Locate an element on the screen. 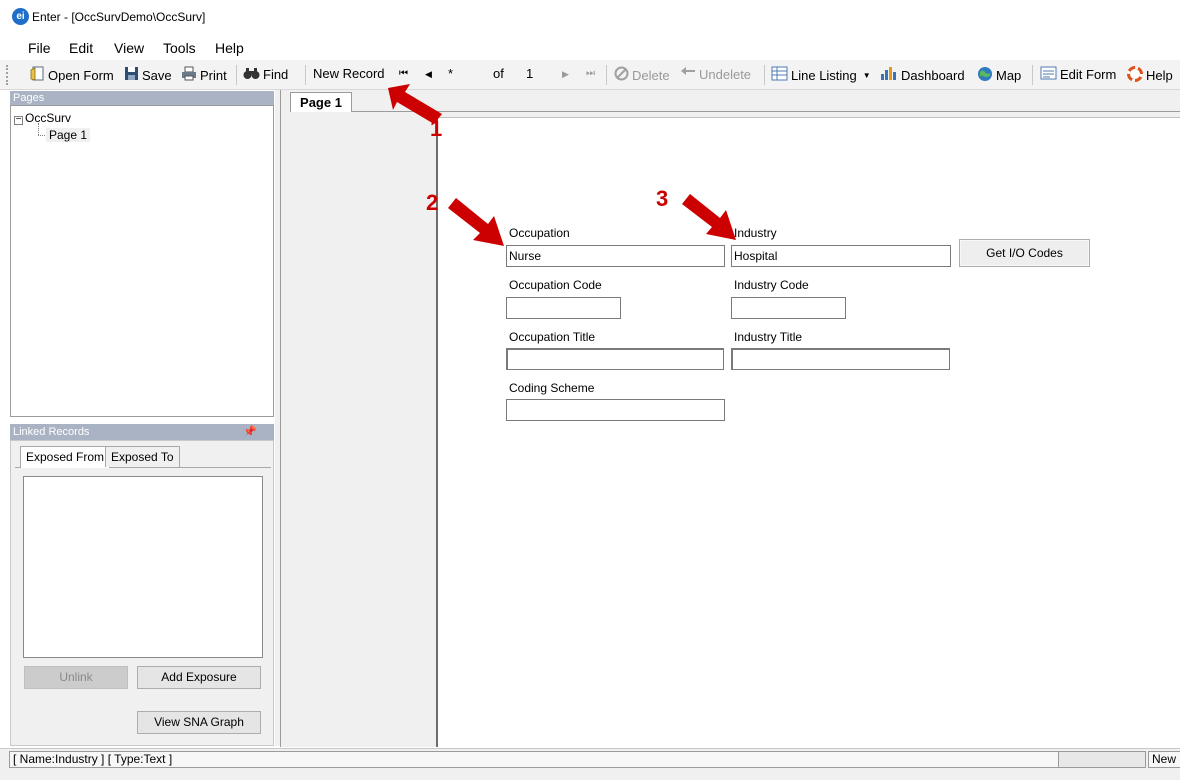  industry-title-label: Industry Title is located at coordinates (768, 337).